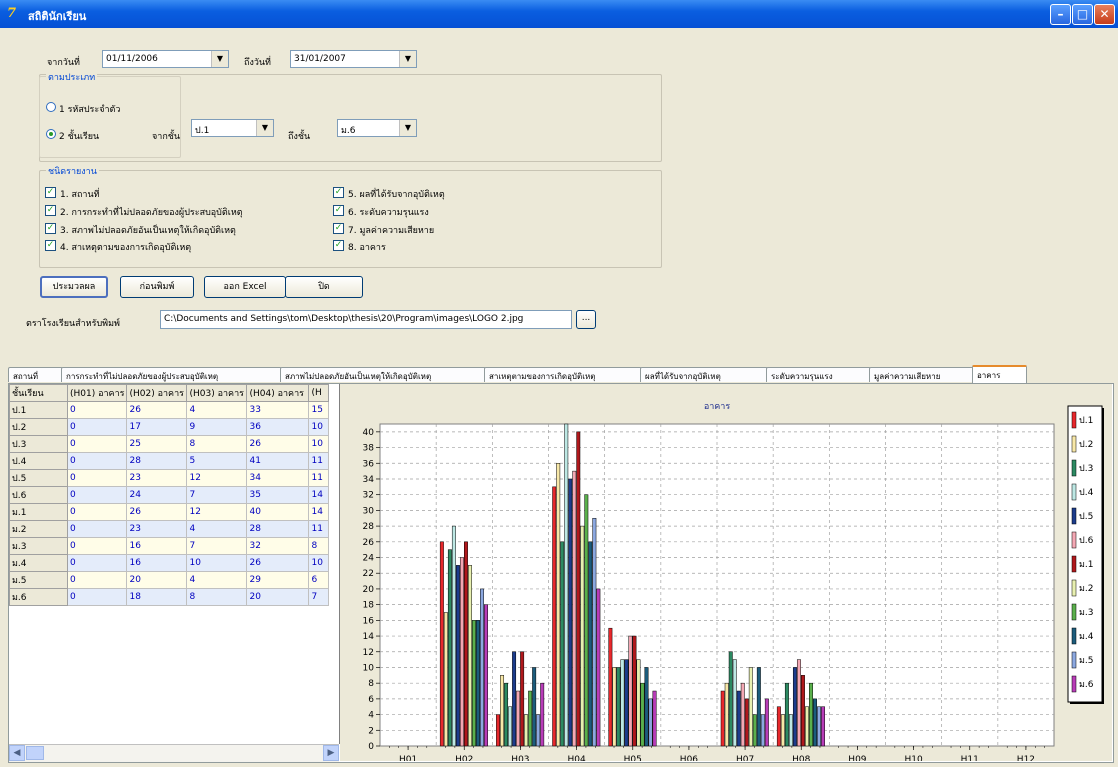 This screenshot has height=767, width=1118. Describe the element at coordinates (157, 427) in the screenshot. I see `table-cell: 17` at that location.